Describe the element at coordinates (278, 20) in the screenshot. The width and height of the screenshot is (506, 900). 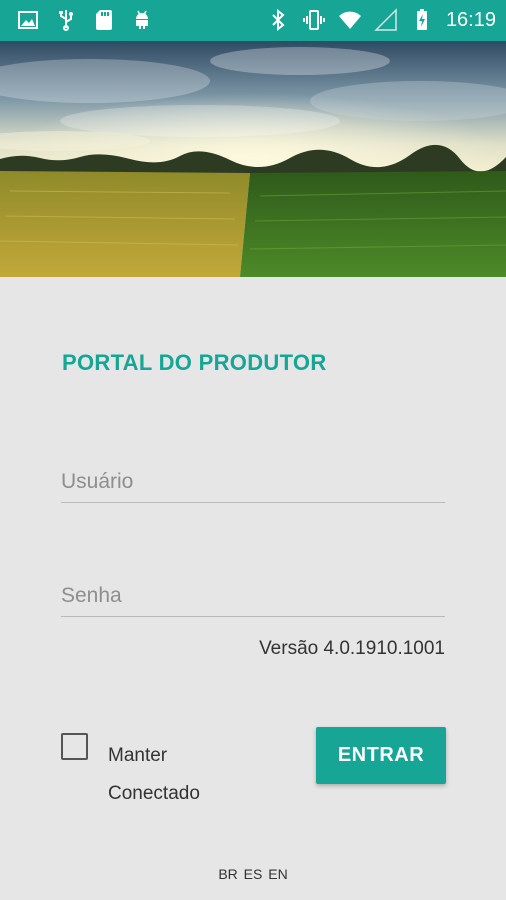
I see `bluetooth-icon` at that location.